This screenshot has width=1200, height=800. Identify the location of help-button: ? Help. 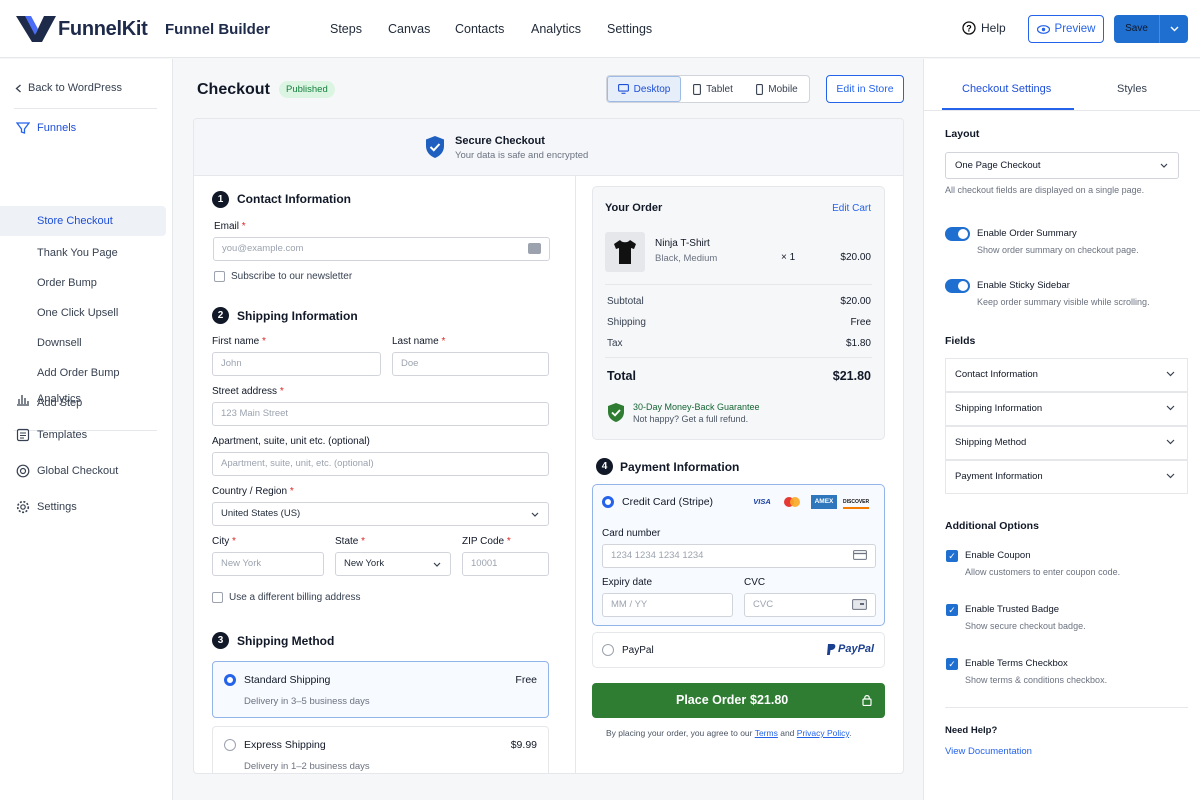
(984, 28).